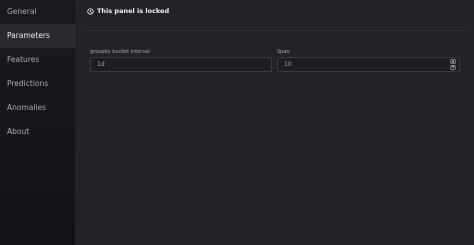 This screenshot has height=245, width=474. What do you see at coordinates (37, 84) in the screenshot?
I see `sidebar-item-predictions: Predictions` at bounding box center [37, 84].